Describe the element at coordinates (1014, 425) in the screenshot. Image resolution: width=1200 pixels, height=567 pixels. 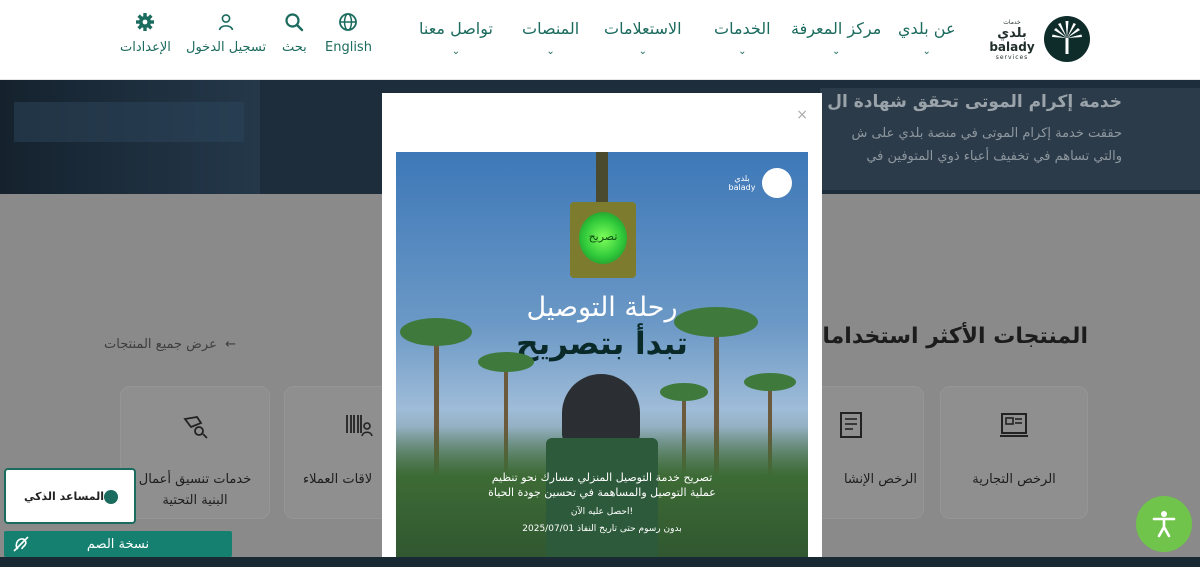
I see `certificate-icon` at that location.